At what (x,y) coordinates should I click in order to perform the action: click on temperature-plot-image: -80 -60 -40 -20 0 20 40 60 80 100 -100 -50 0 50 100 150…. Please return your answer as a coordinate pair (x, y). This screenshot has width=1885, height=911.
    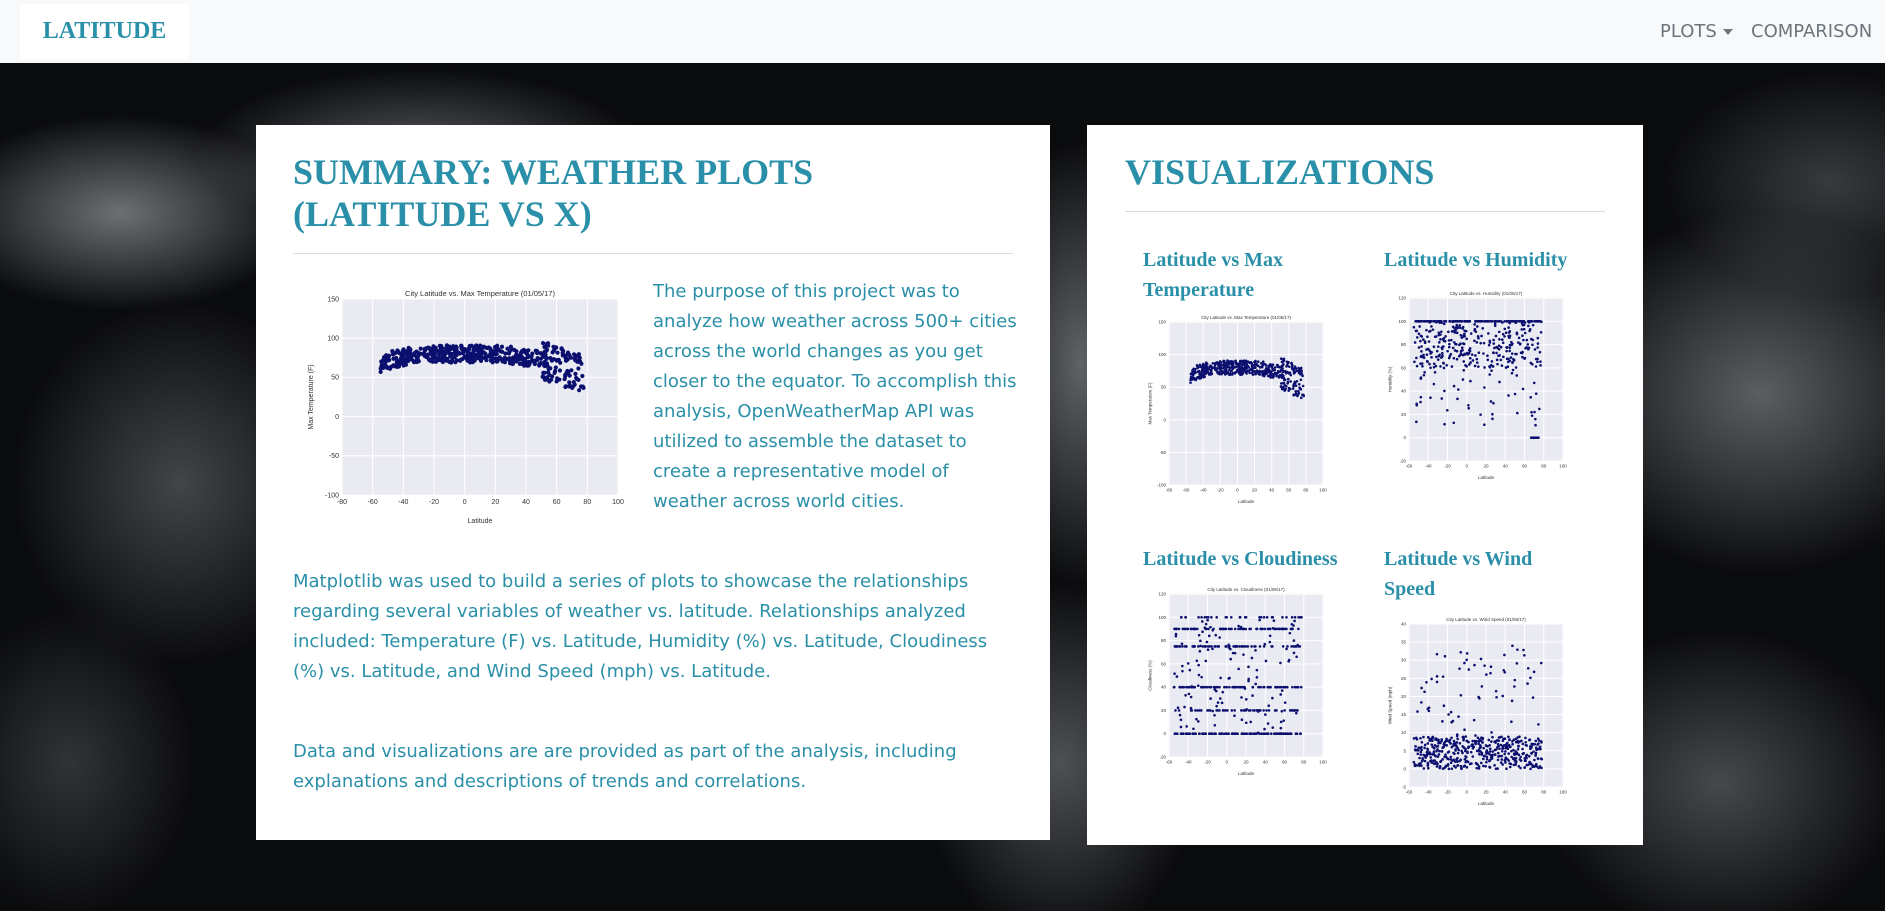
    Looking at the image, I should click on (466, 405).